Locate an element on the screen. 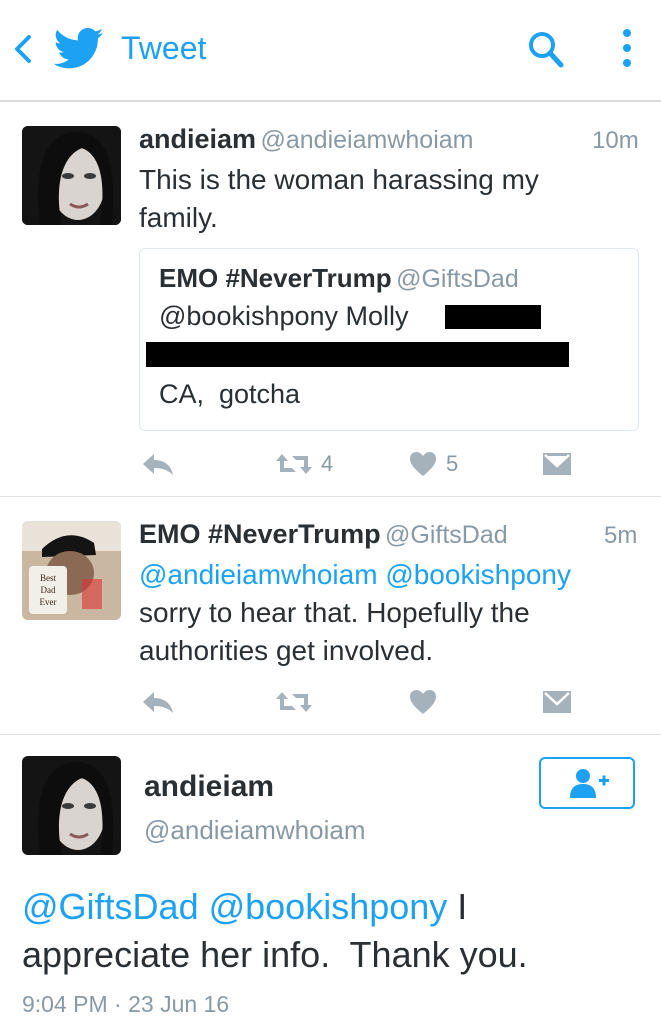 Image resolution: width=661 pixels, height=1024 pixels. tweet-text: This is the woman harassing my family. is located at coordinates (339, 199).